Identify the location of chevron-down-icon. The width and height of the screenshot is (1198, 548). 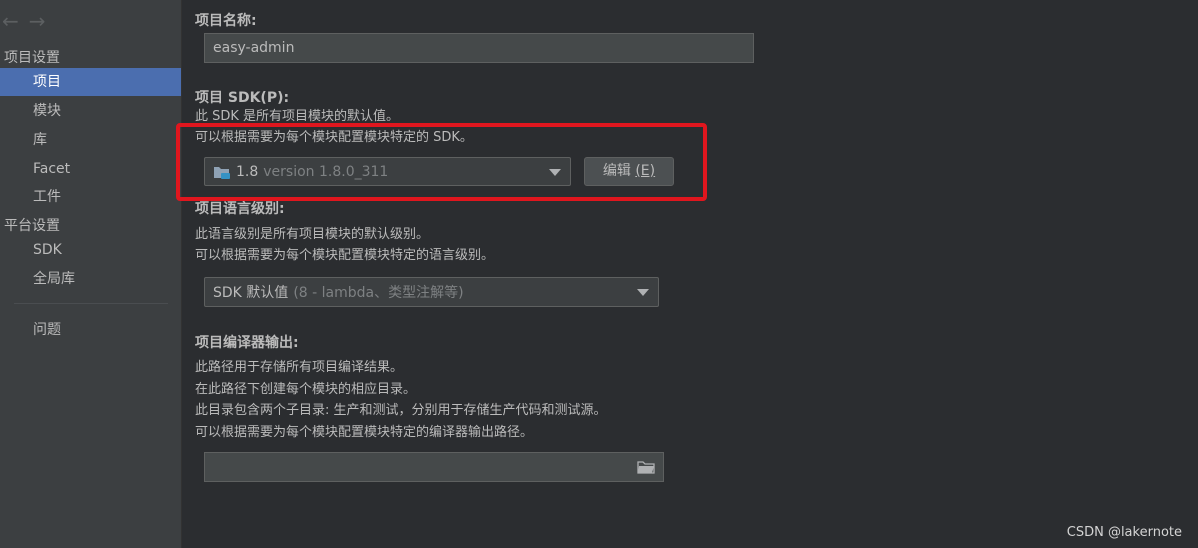
(643, 292).